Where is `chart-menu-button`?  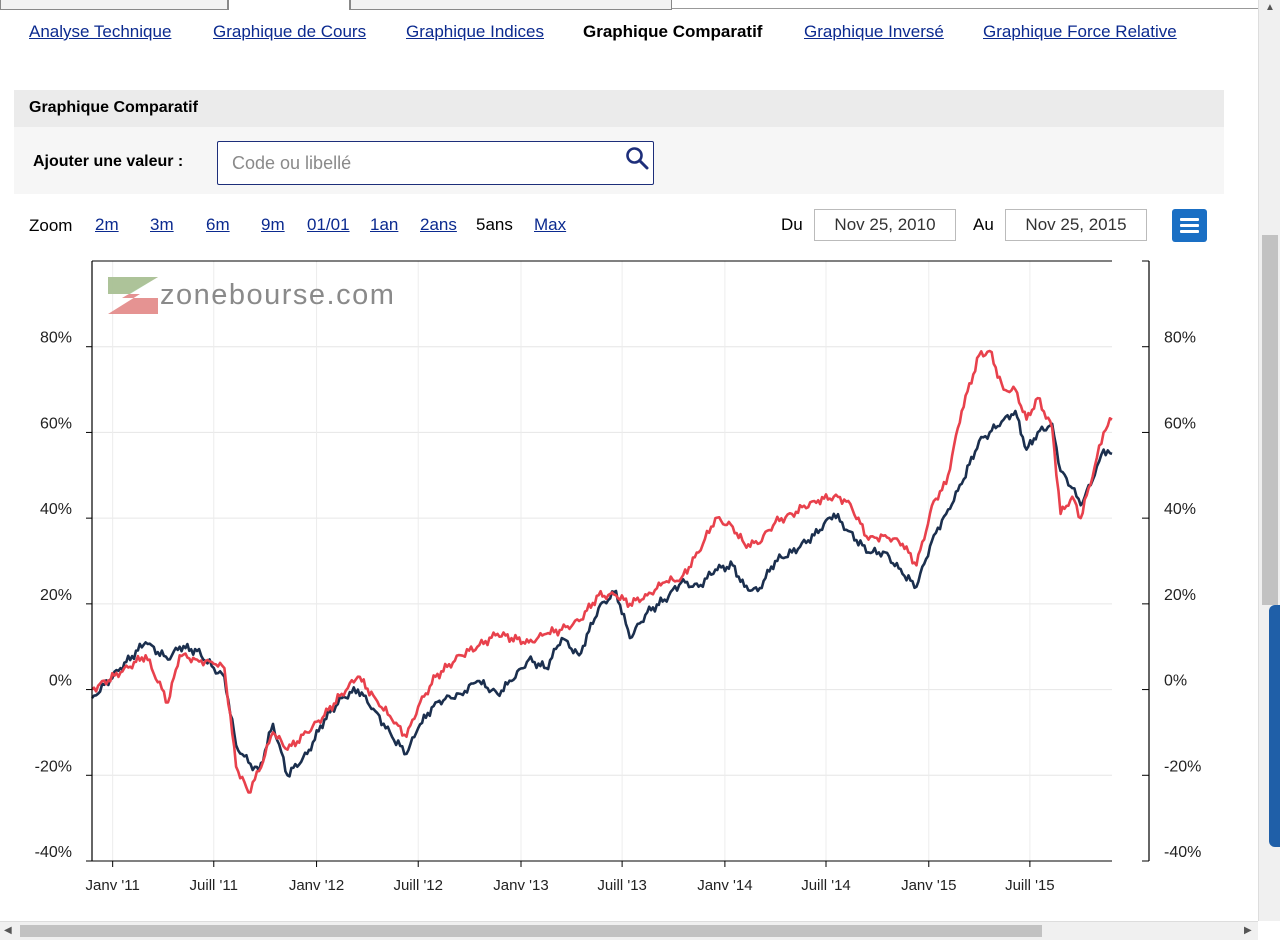
chart-menu-button is located at coordinates (1189, 225).